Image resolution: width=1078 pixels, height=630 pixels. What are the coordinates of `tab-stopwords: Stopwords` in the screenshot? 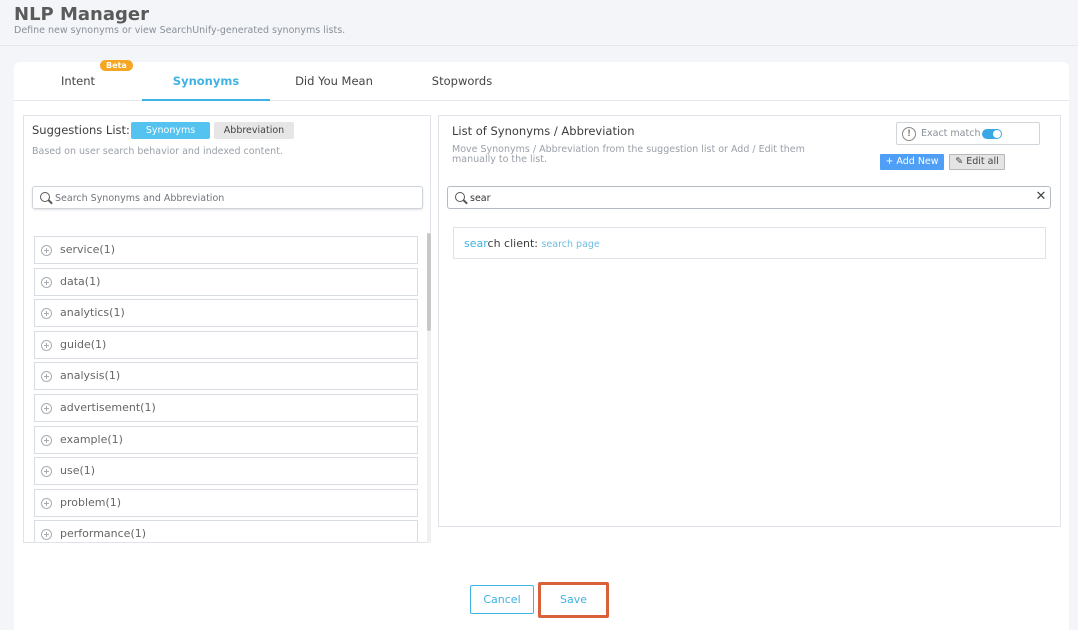 It's located at (462, 81).